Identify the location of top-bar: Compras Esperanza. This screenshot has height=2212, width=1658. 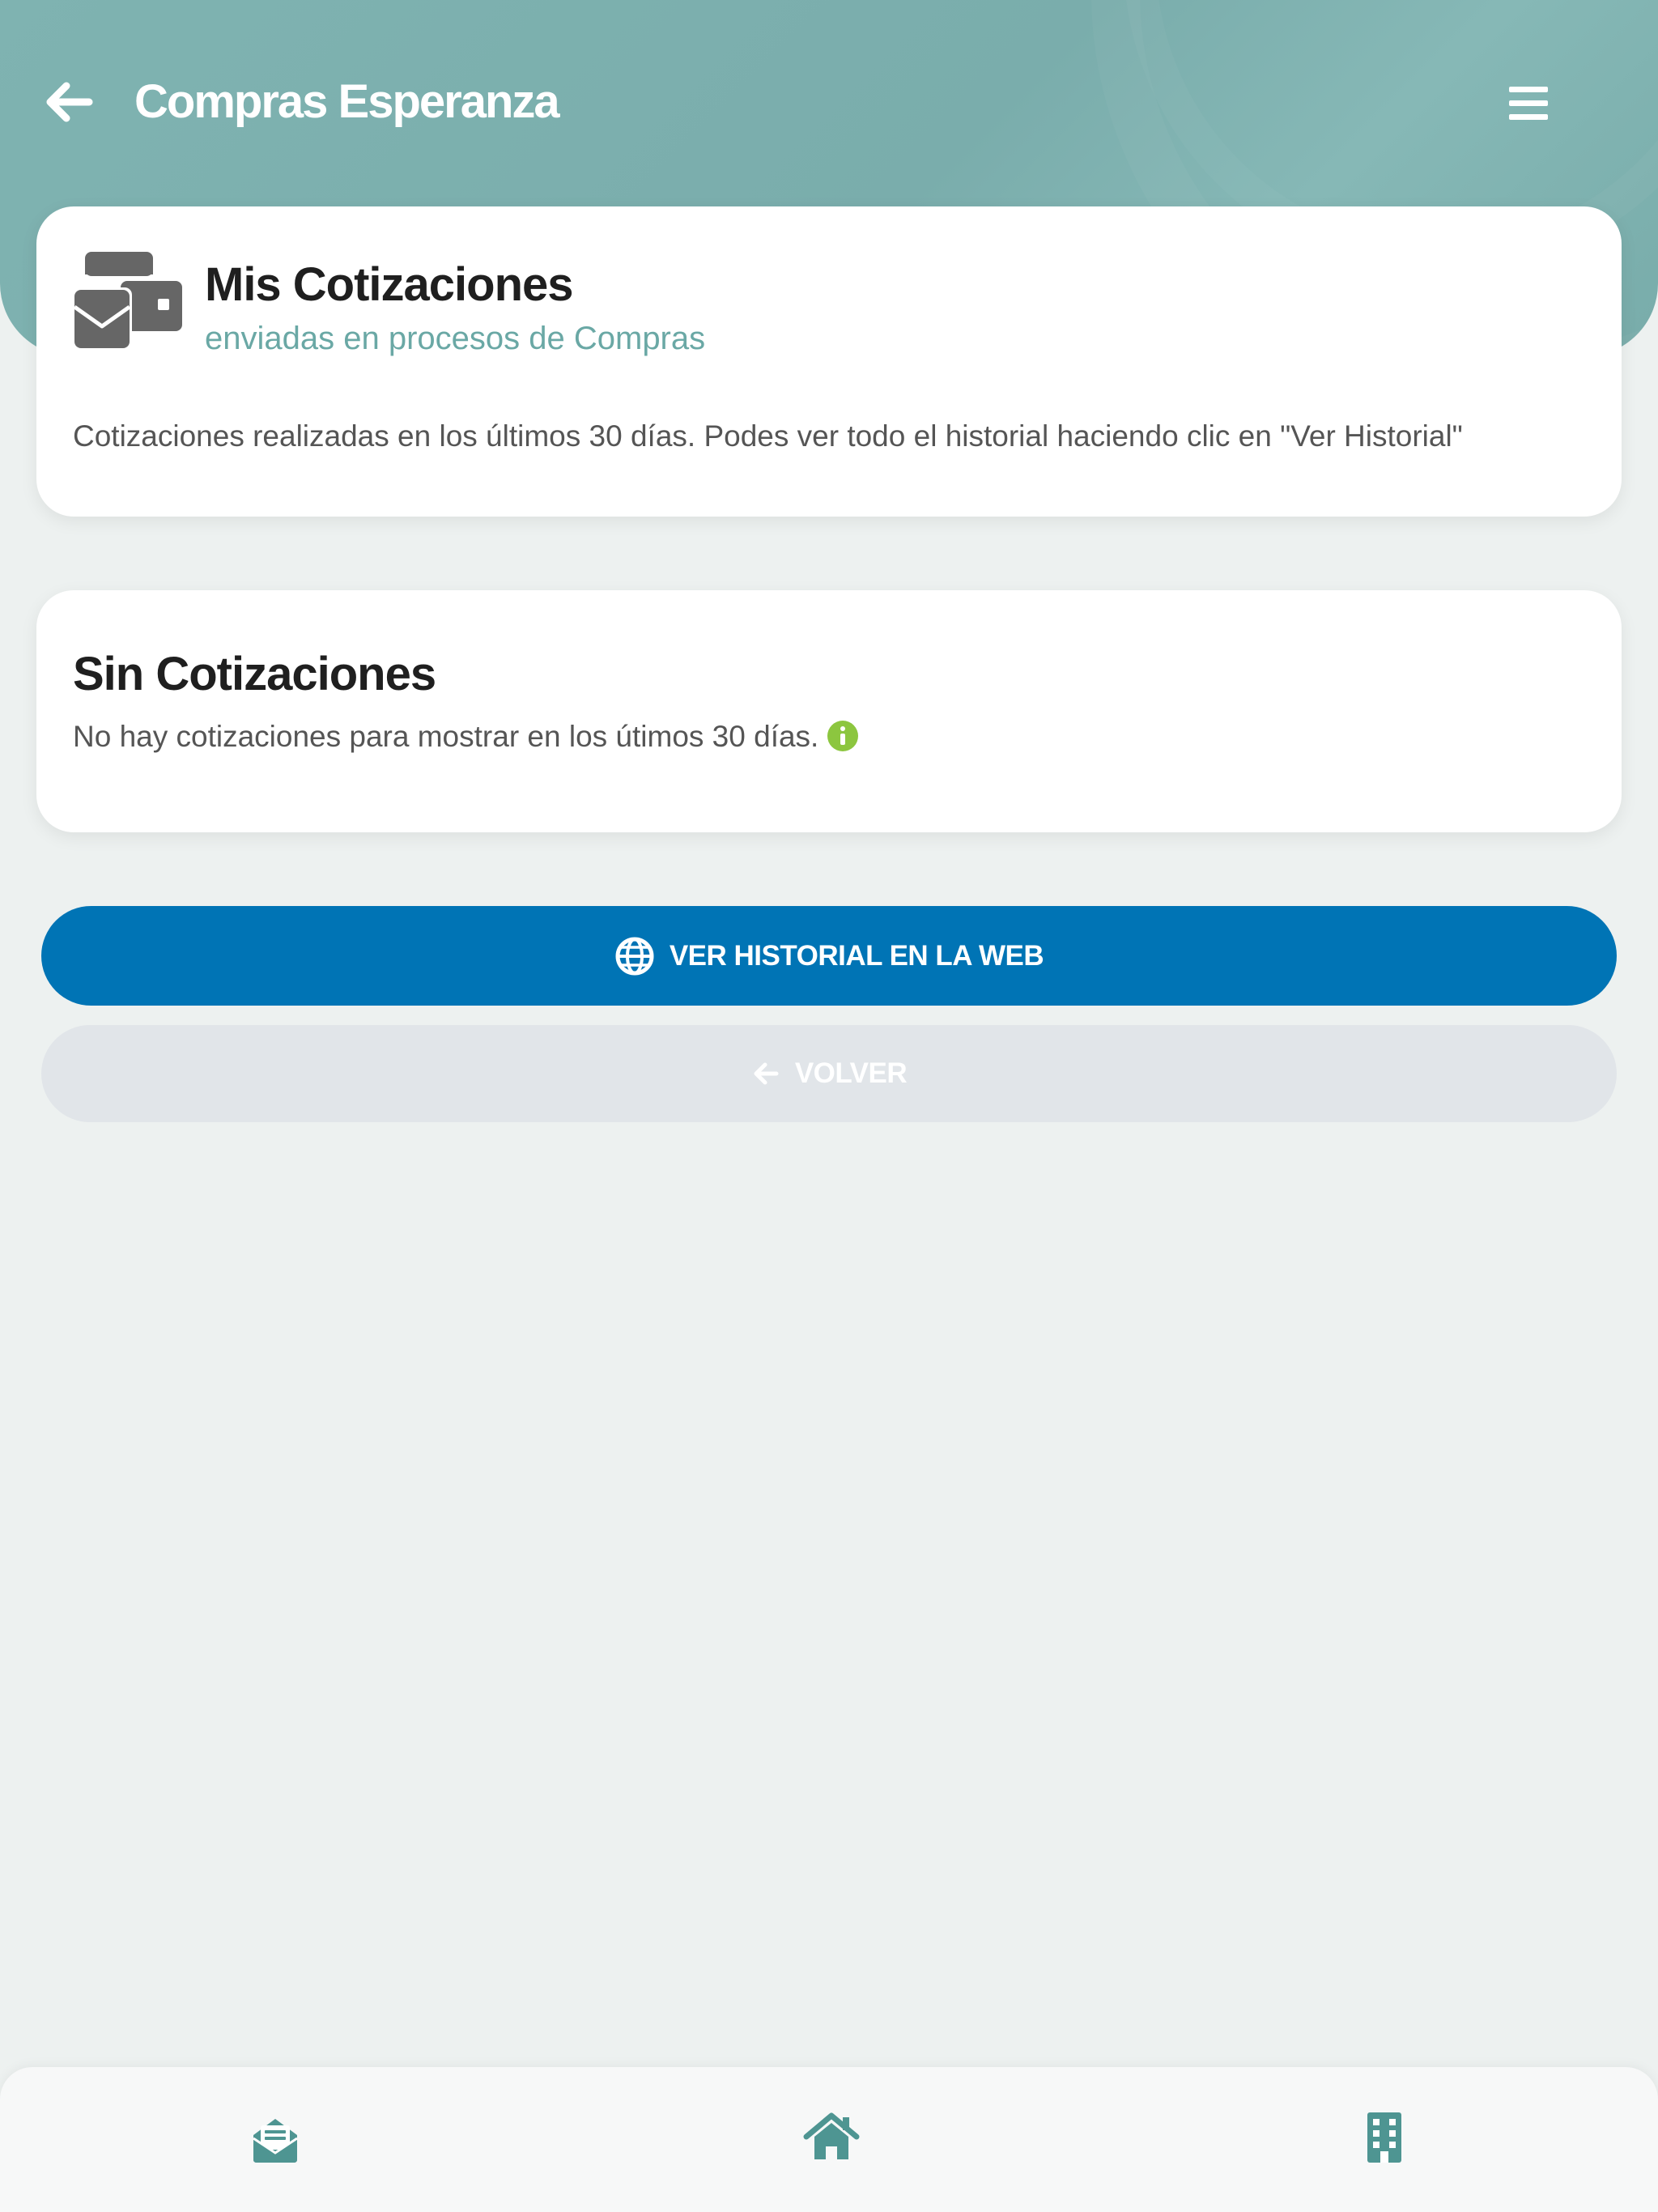
(829, 103).